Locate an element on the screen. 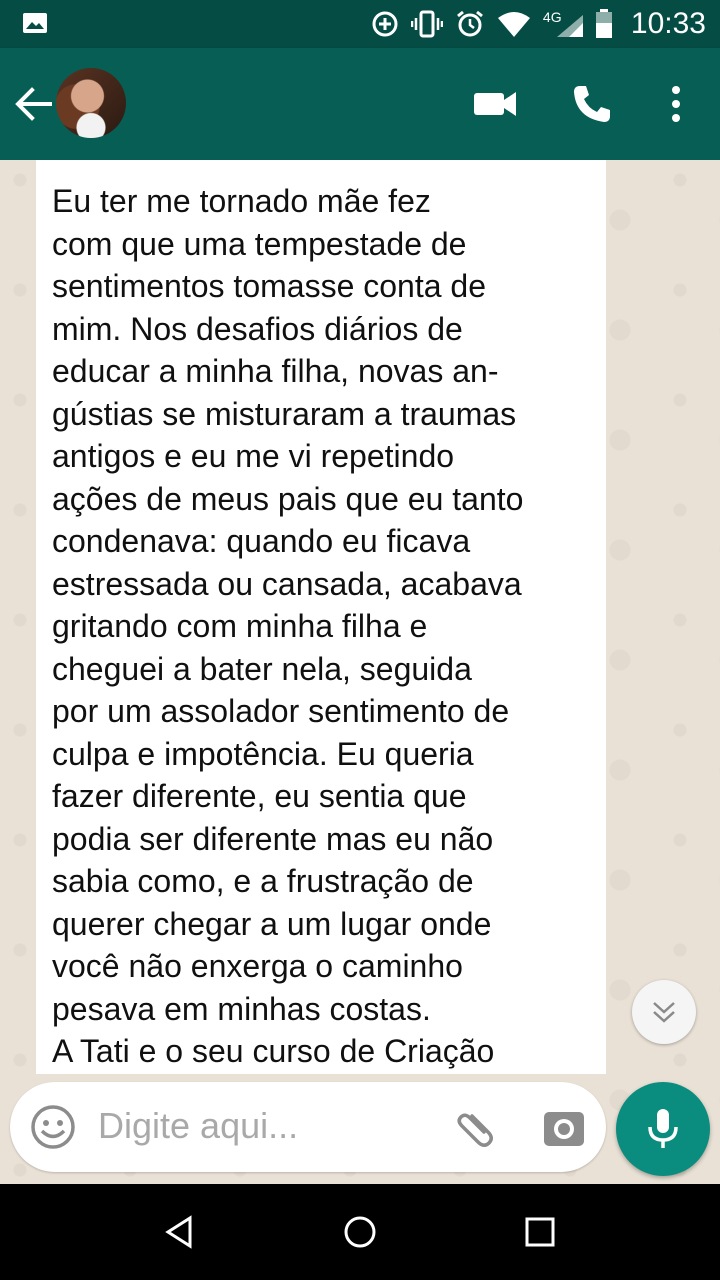 This screenshot has width=720, height=1280. message-line: fazer diferente, eu sentia que is located at coordinates (259, 796).